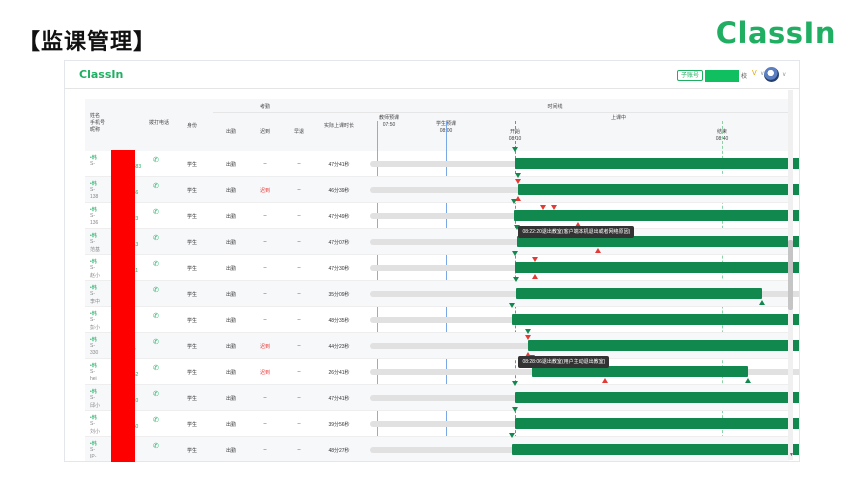 This screenshot has height=486, width=864. I want to click on student-nickname: 330, so click(94, 353).